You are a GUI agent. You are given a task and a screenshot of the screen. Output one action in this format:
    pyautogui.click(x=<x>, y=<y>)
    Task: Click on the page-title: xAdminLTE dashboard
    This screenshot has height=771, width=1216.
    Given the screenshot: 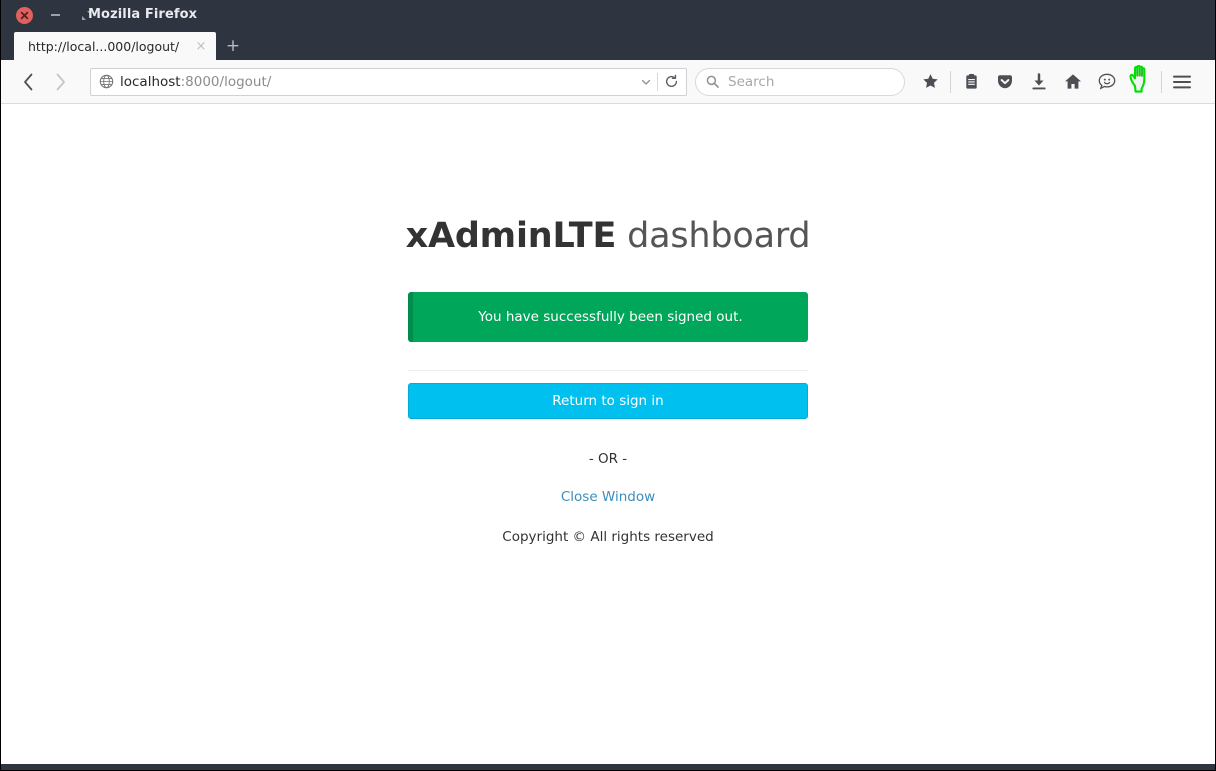 What is the action you would take?
    pyautogui.click(x=608, y=236)
    